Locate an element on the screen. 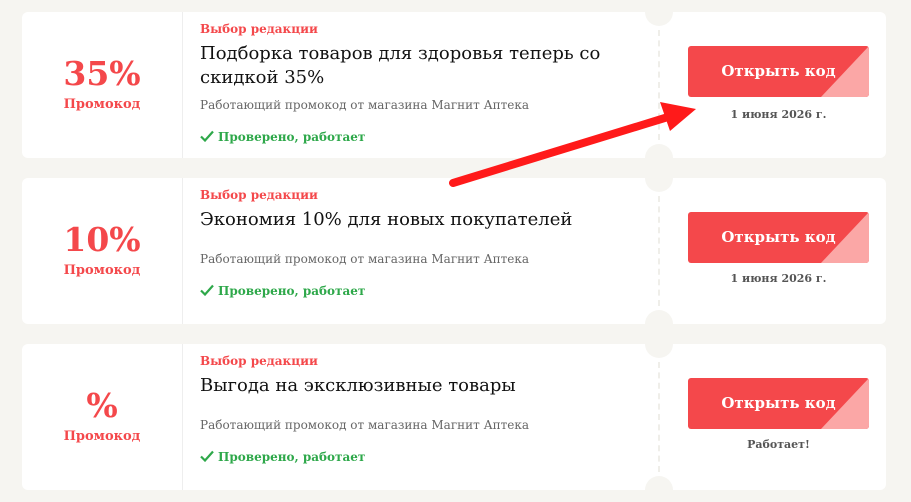 The height and width of the screenshot is (502, 911). discount-block: 10% Промокод is located at coordinates (102, 251).